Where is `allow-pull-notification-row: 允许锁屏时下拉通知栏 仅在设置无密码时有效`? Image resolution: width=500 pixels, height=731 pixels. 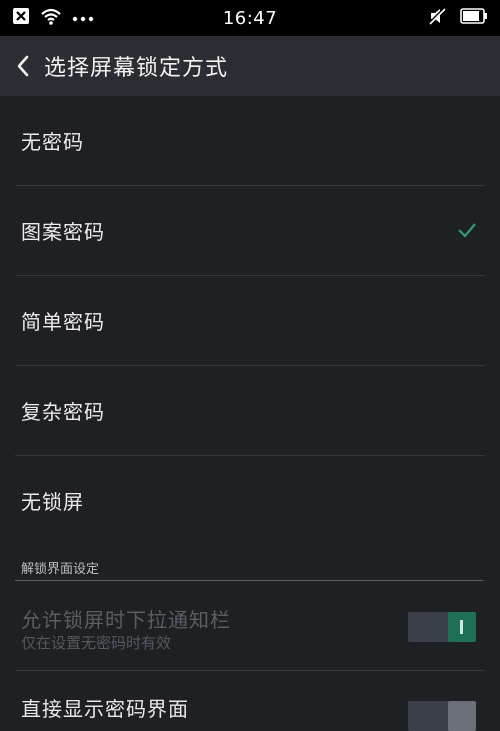
allow-pull-notification-row: 允许锁屏时下拉通知栏 仅在设置无密码时有效 is located at coordinates (250, 627).